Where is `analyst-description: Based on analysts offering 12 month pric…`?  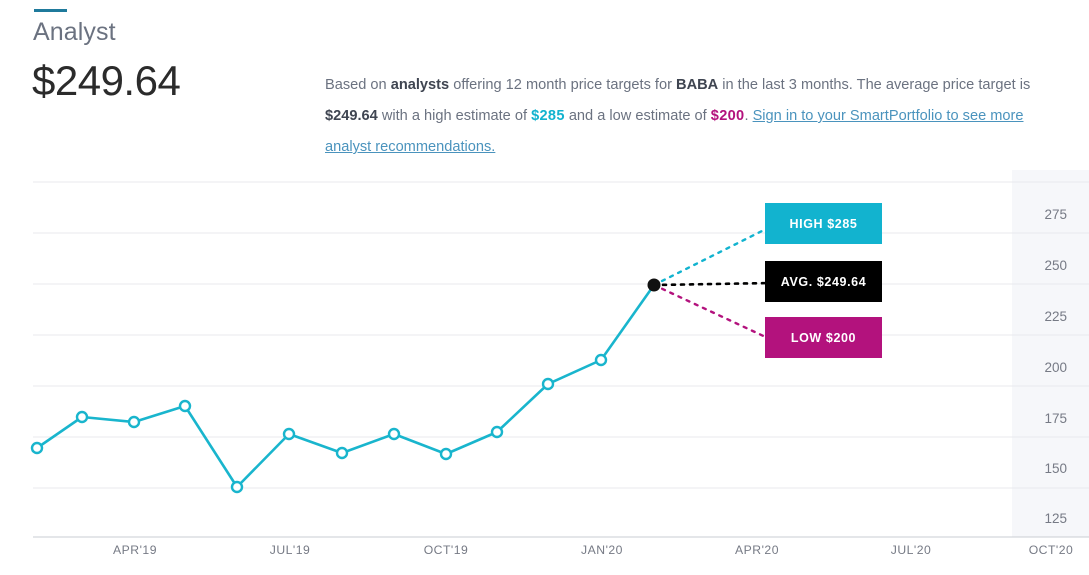 analyst-description: Based on analysts offering 12 month pric… is located at coordinates (690, 116).